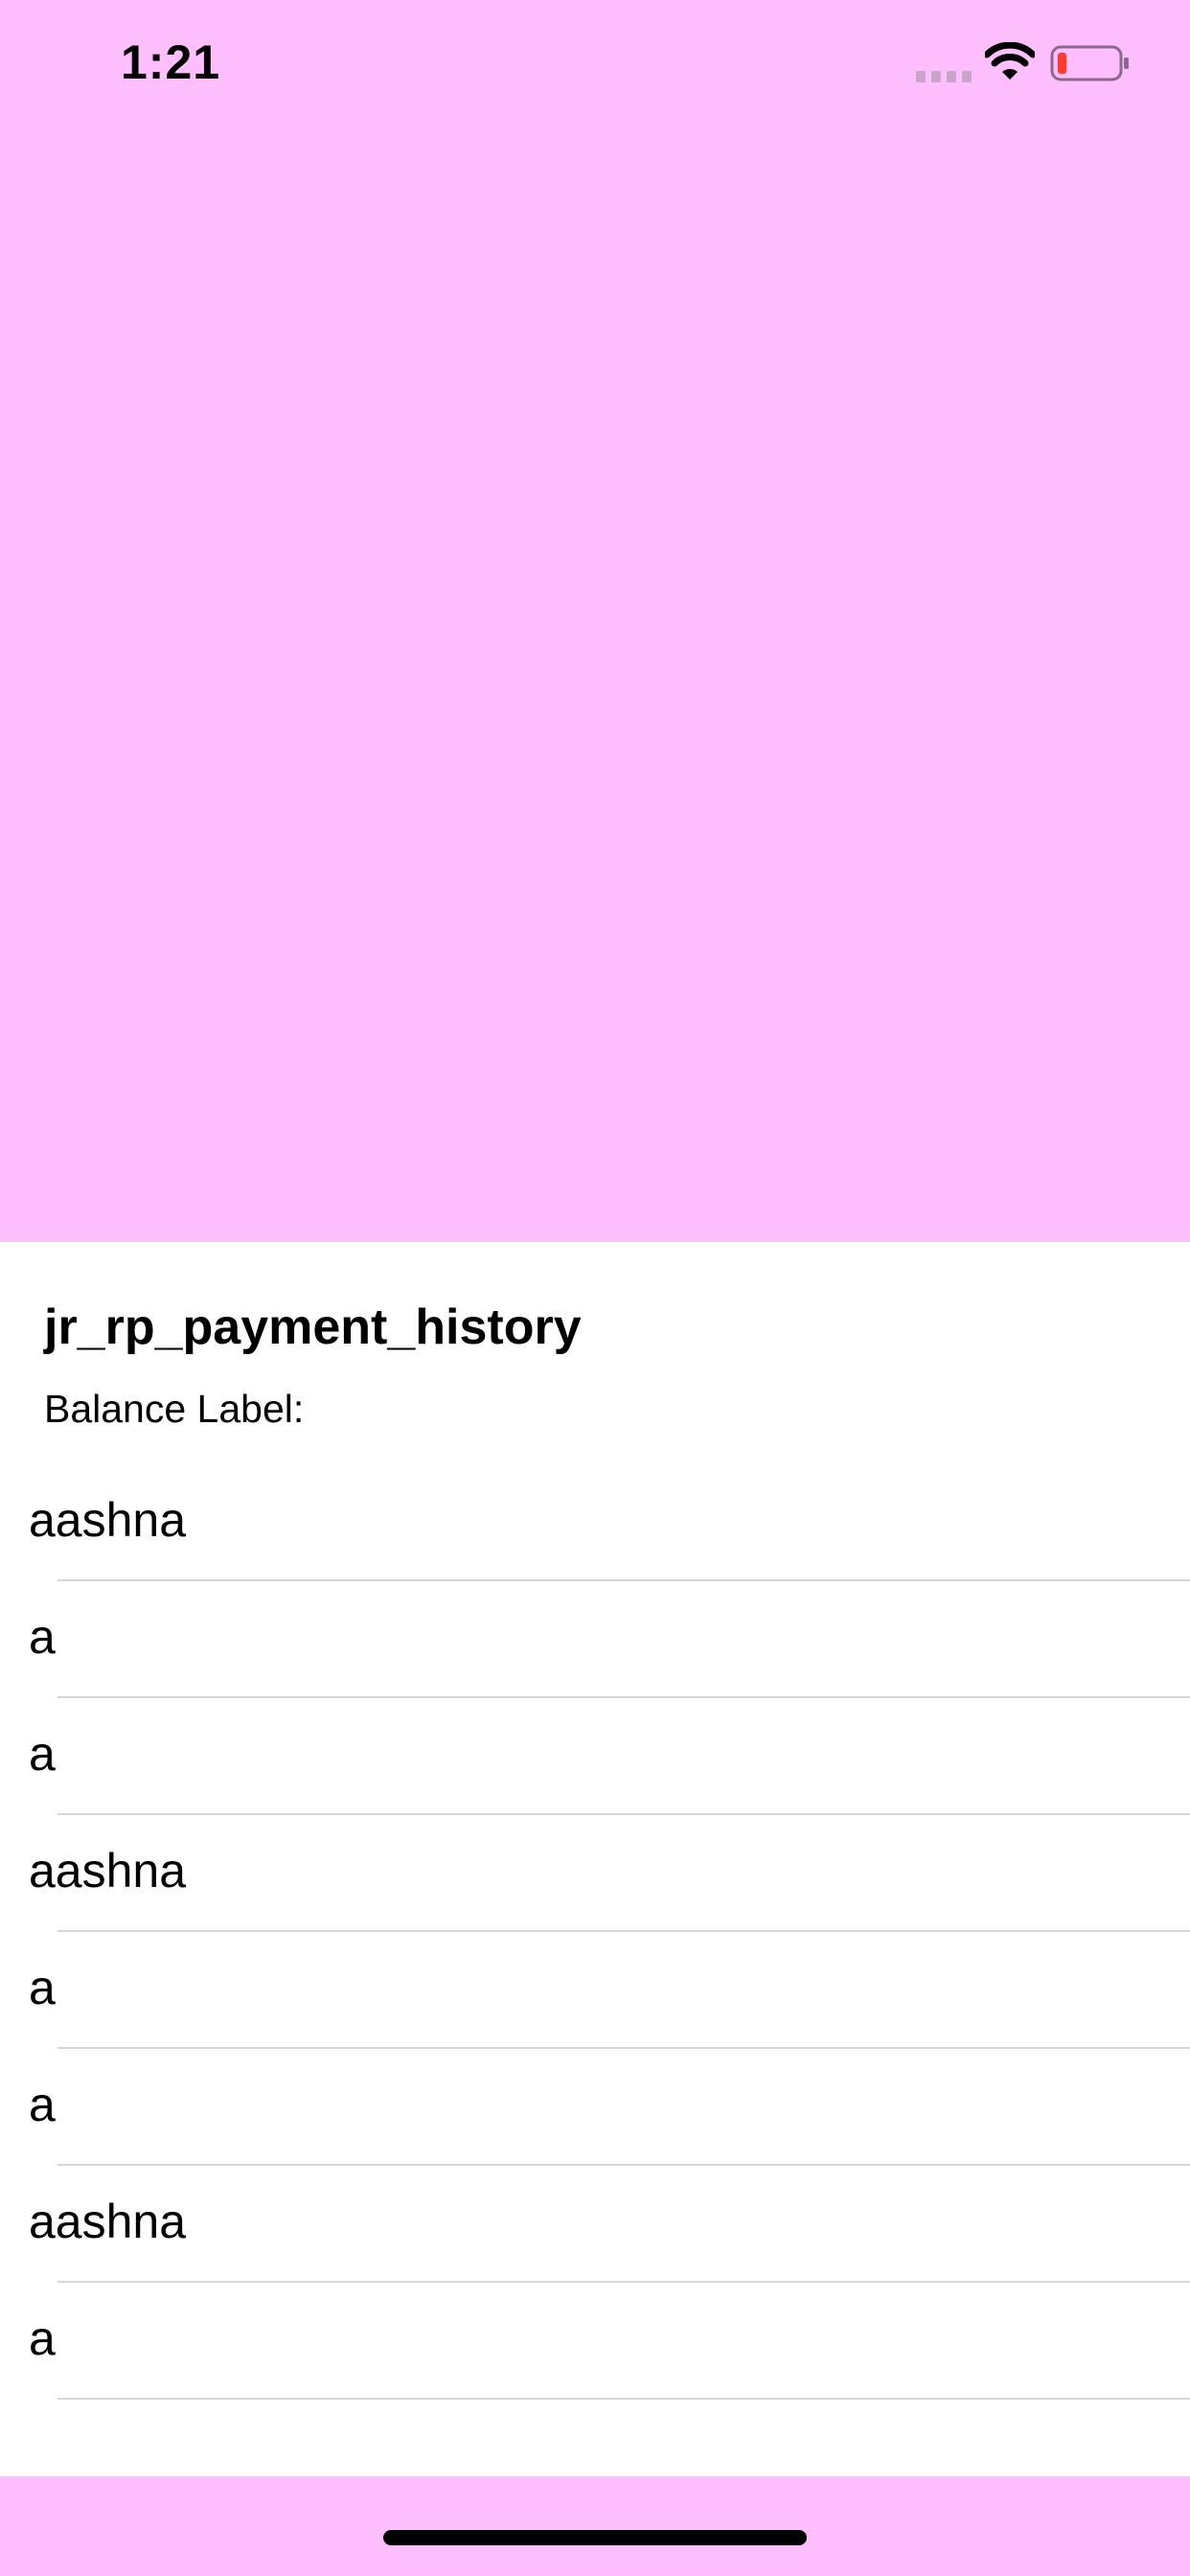 The width and height of the screenshot is (1190, 2576). What do you see at coordinates (1010, 61) in the screenshot?
I see `wifi-icon` at bounding box center [1010, 61].